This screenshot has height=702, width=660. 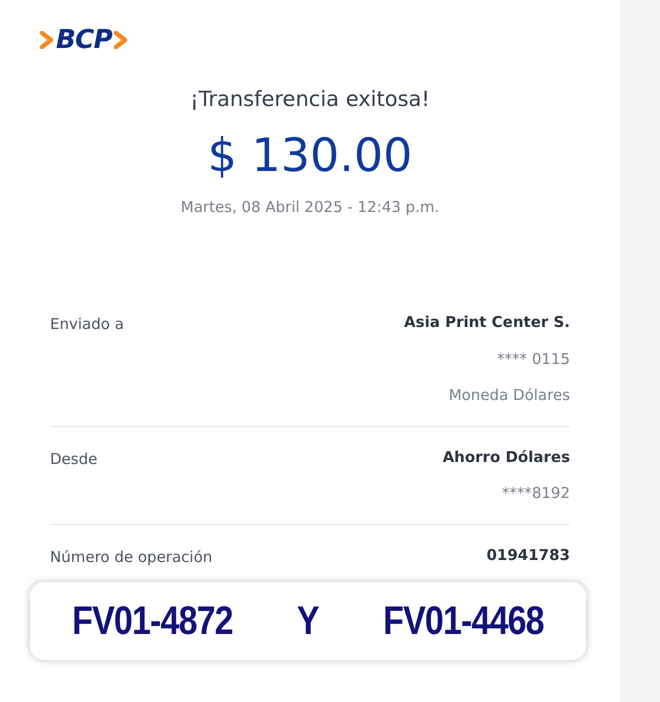 What do you see at coordinates (463, 621) in the screenshot?
I see `invoice-code: FV01-4468` at bounding box center [463, 621].